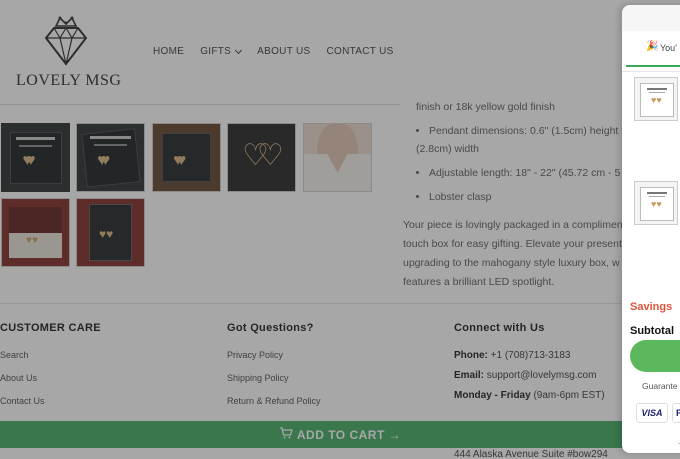 Image resolution: width=680 pixels, height=459 pixels. Describe the element at coordinates (652, 331) in the screenshot. I see `subtotal-label: Subtotal` at that location.